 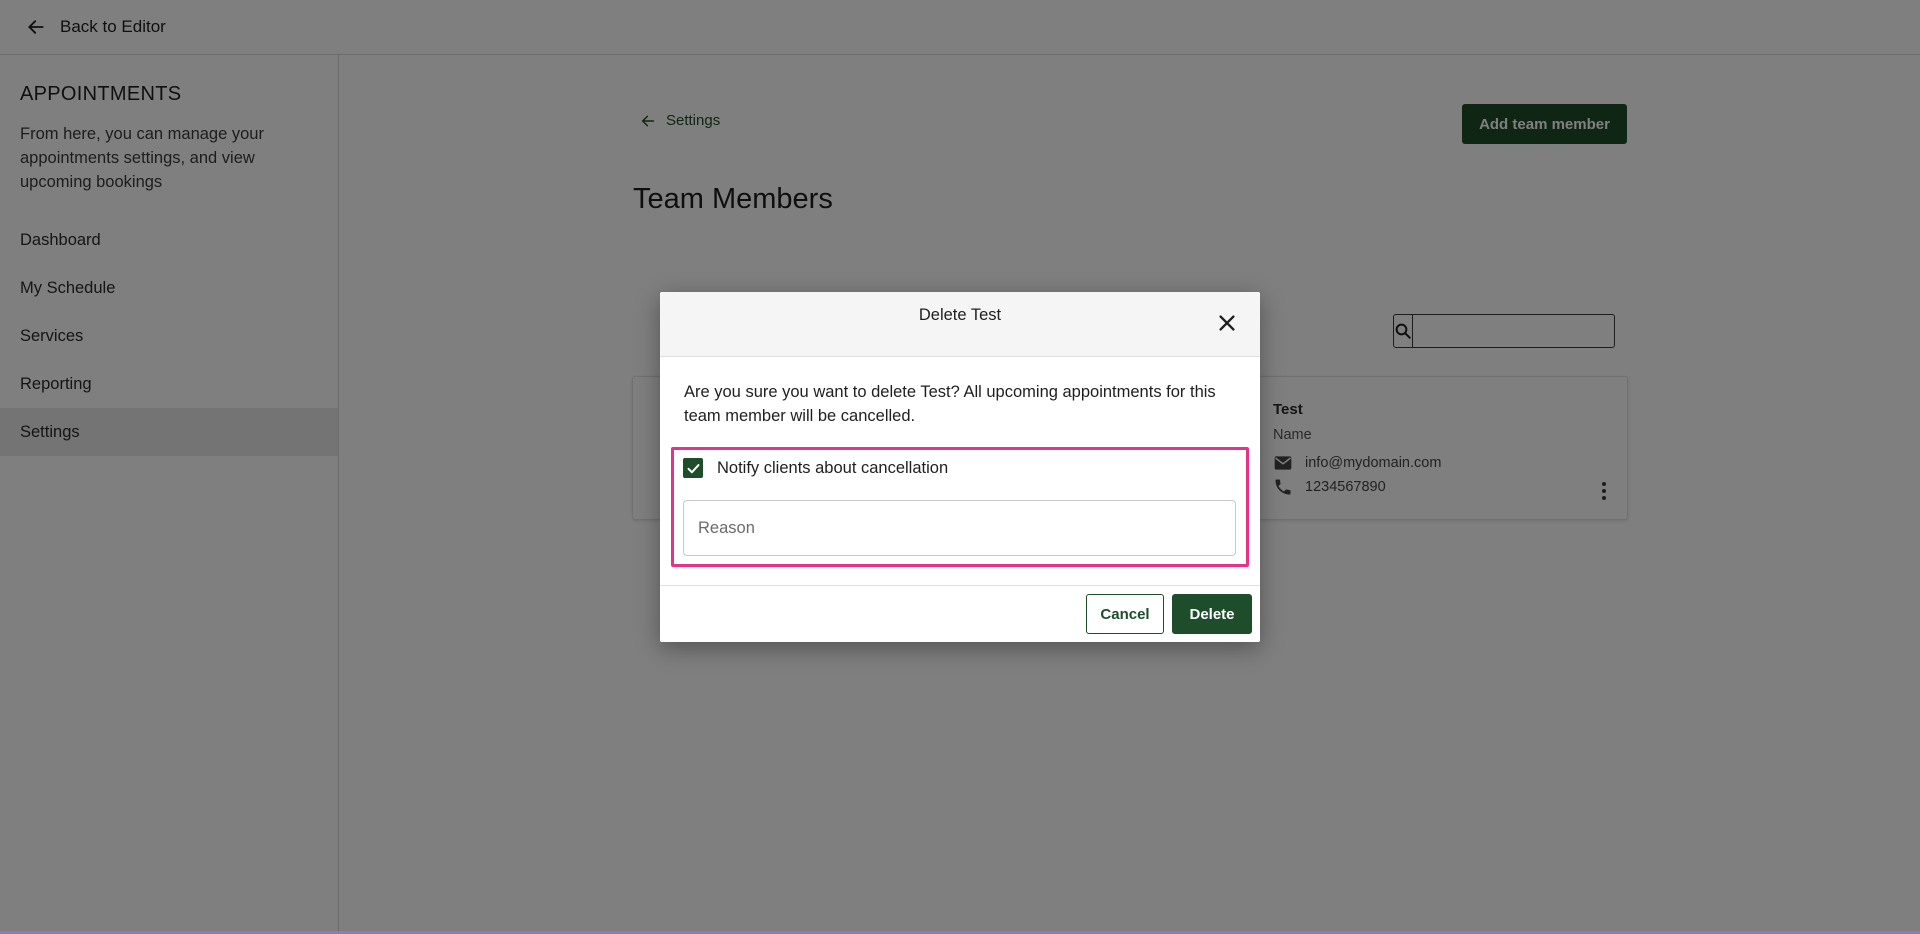 What do you see at coordinates (1212, 614) in the screenshot?
I see `delete-button: Delete` at bounding box center [1212, 614].